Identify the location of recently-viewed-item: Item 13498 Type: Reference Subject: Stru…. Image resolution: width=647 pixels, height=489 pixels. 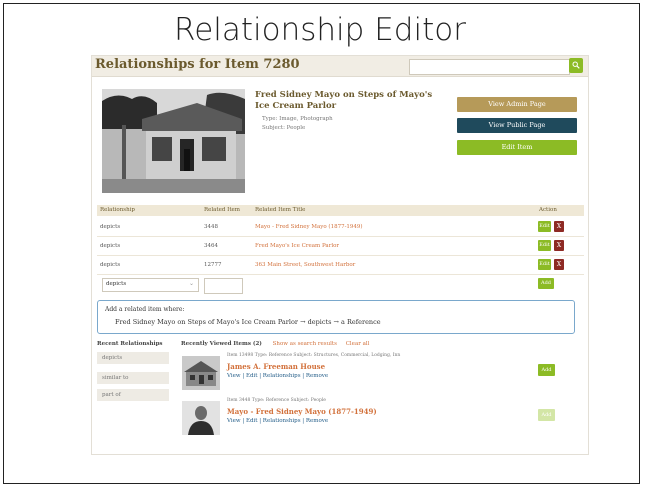
(379, 371).